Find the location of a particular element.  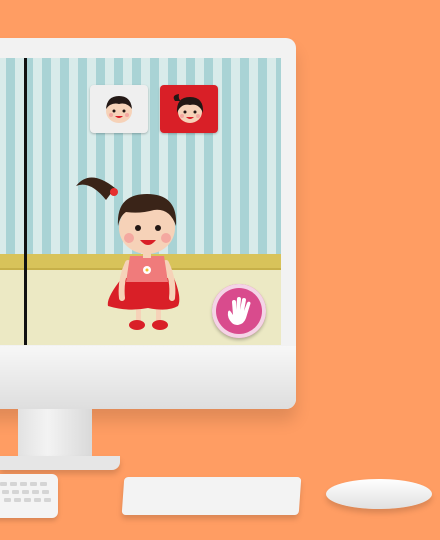

boy-avatar-button is located at coordinates (119, 109).